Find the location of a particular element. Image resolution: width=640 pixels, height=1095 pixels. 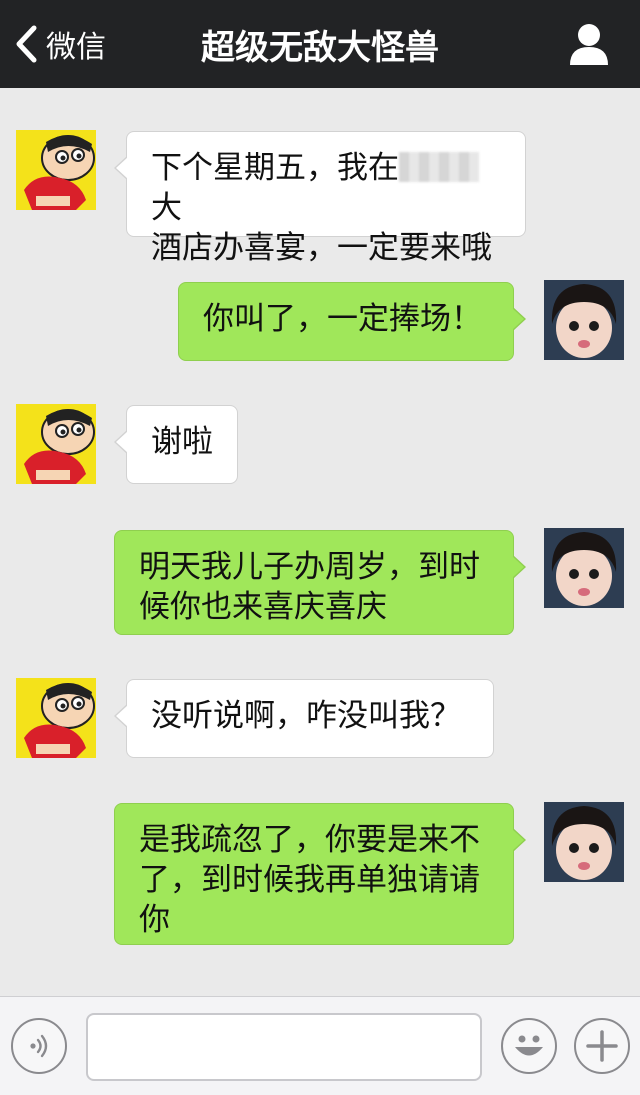

message-text: 你叫了，一定捧场！ is located at coordinates (342, 319).